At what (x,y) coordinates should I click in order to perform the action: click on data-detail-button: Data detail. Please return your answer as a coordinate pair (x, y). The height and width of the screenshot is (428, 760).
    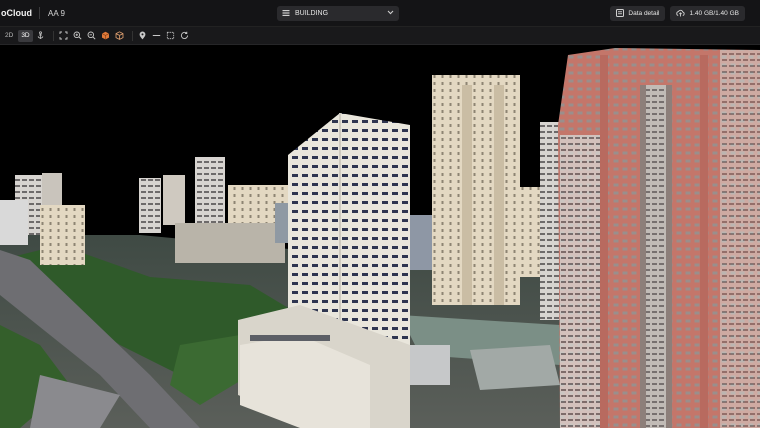
    Looking at the image, I should click on (638, 13).